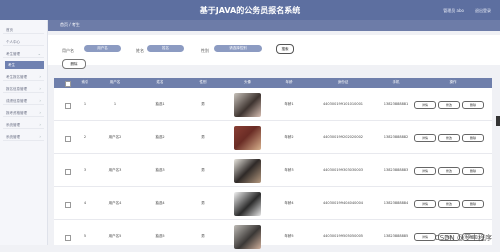 This screenshot has width=500, height=252. Describe the element at coordinates (396, 82) in the screenshot. I see `header-phone: 手机` at that location.